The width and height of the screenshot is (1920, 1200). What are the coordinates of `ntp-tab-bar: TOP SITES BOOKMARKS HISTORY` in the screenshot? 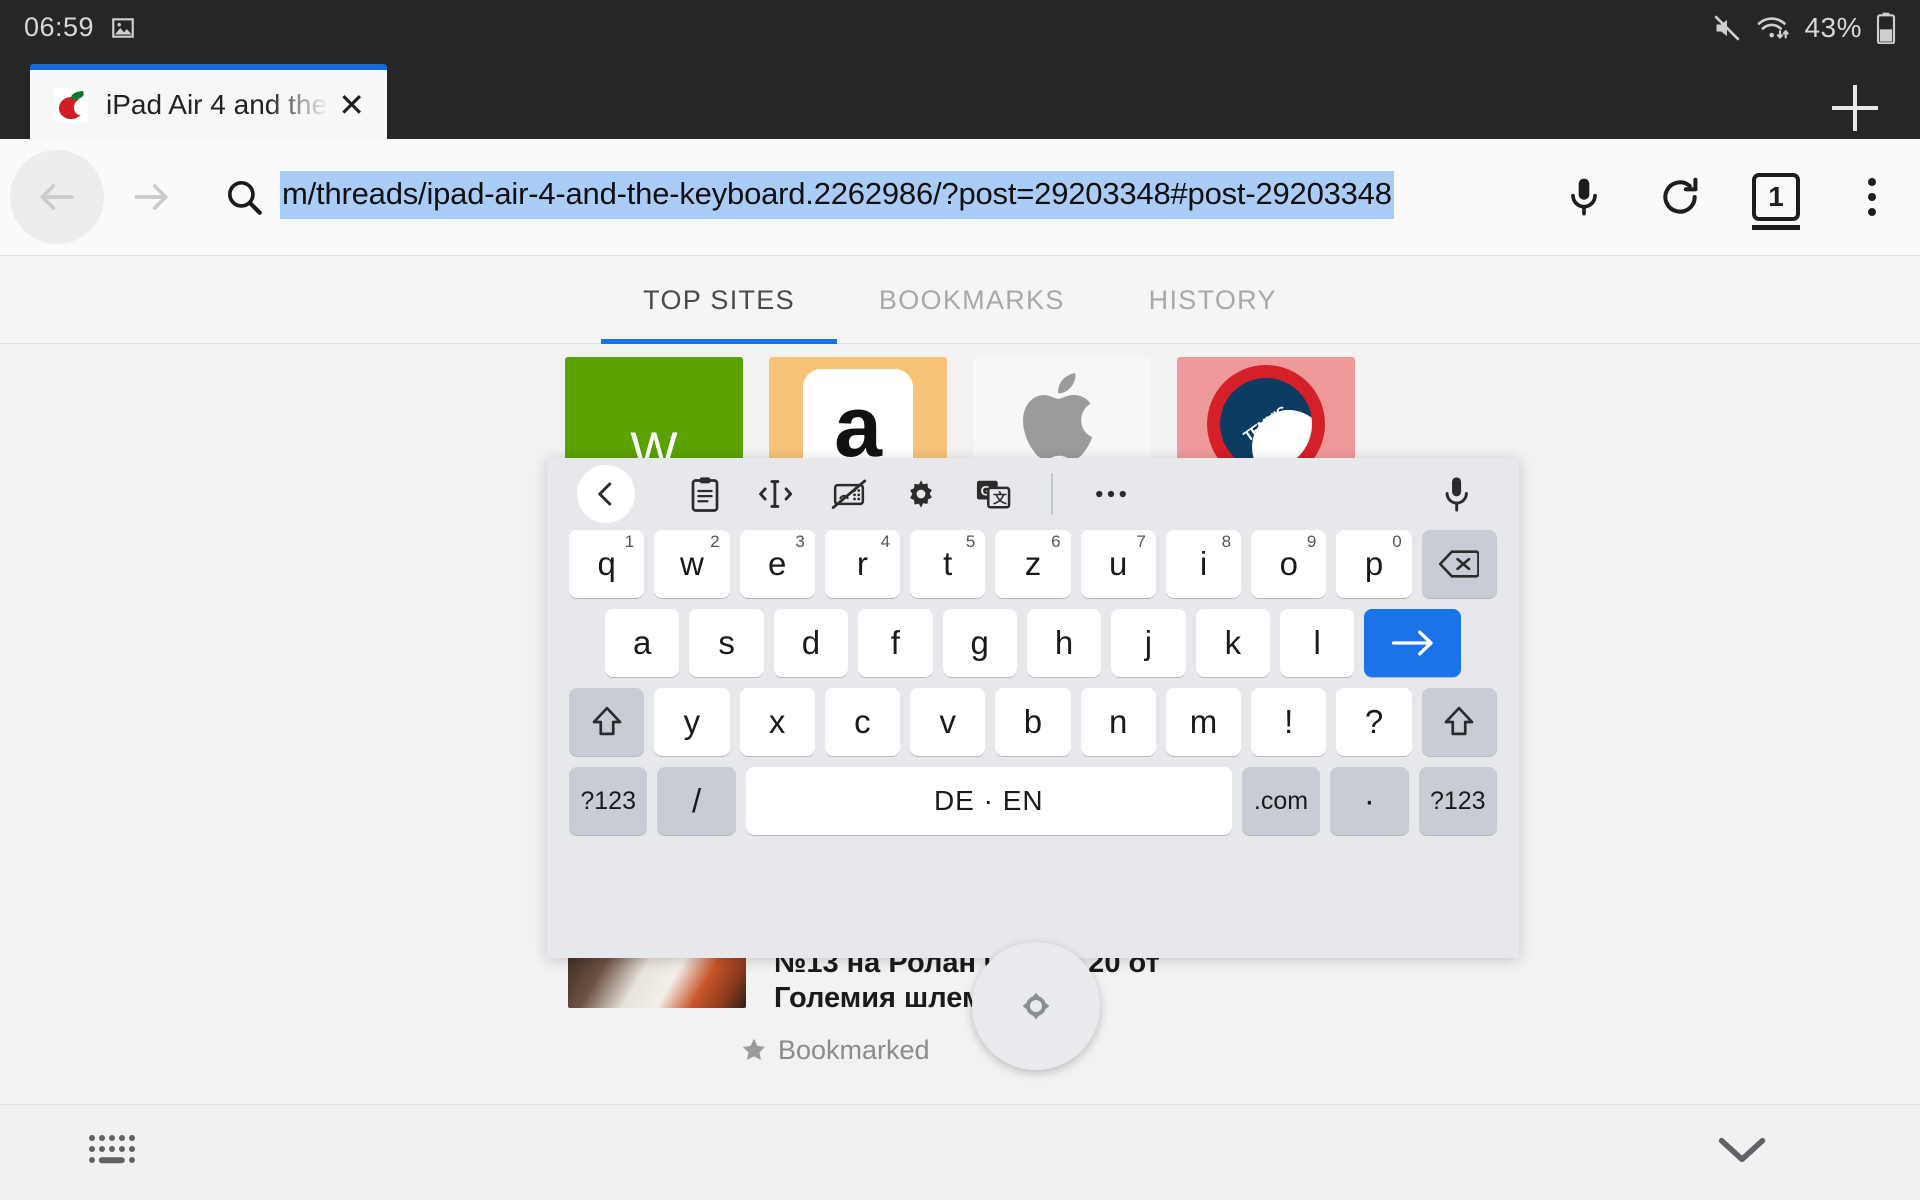 It's located at (960, 300).